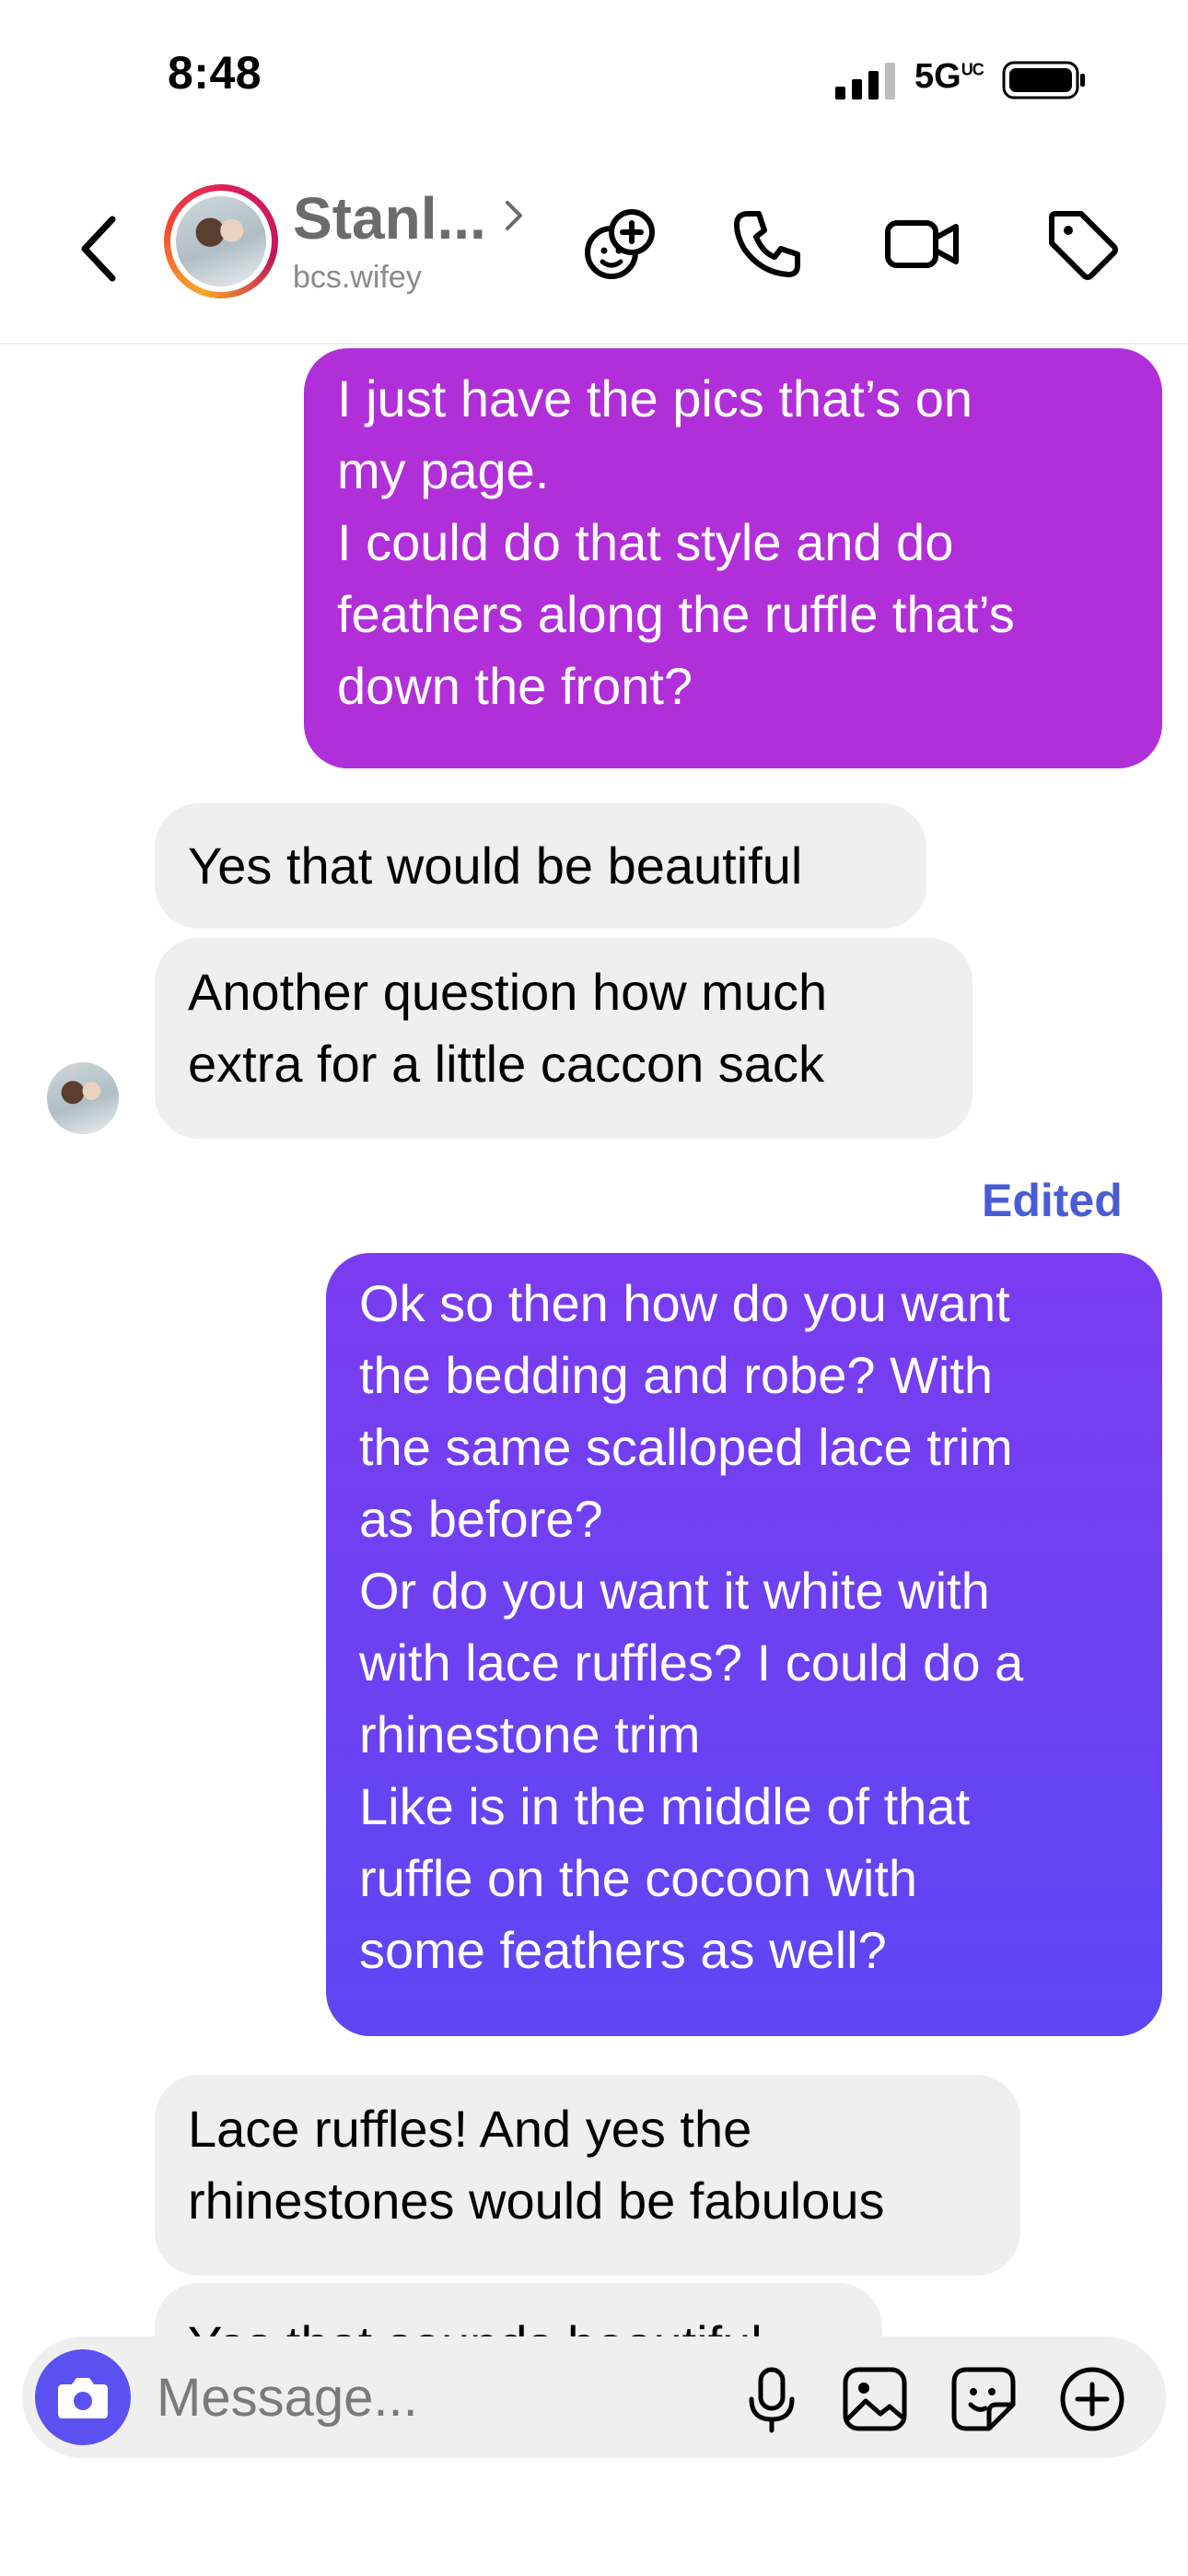  What do you see at coordinates (623, 1950) in the screenshot?
I see `message-line: some feathers as well?` at bounding box center [623, 1950].